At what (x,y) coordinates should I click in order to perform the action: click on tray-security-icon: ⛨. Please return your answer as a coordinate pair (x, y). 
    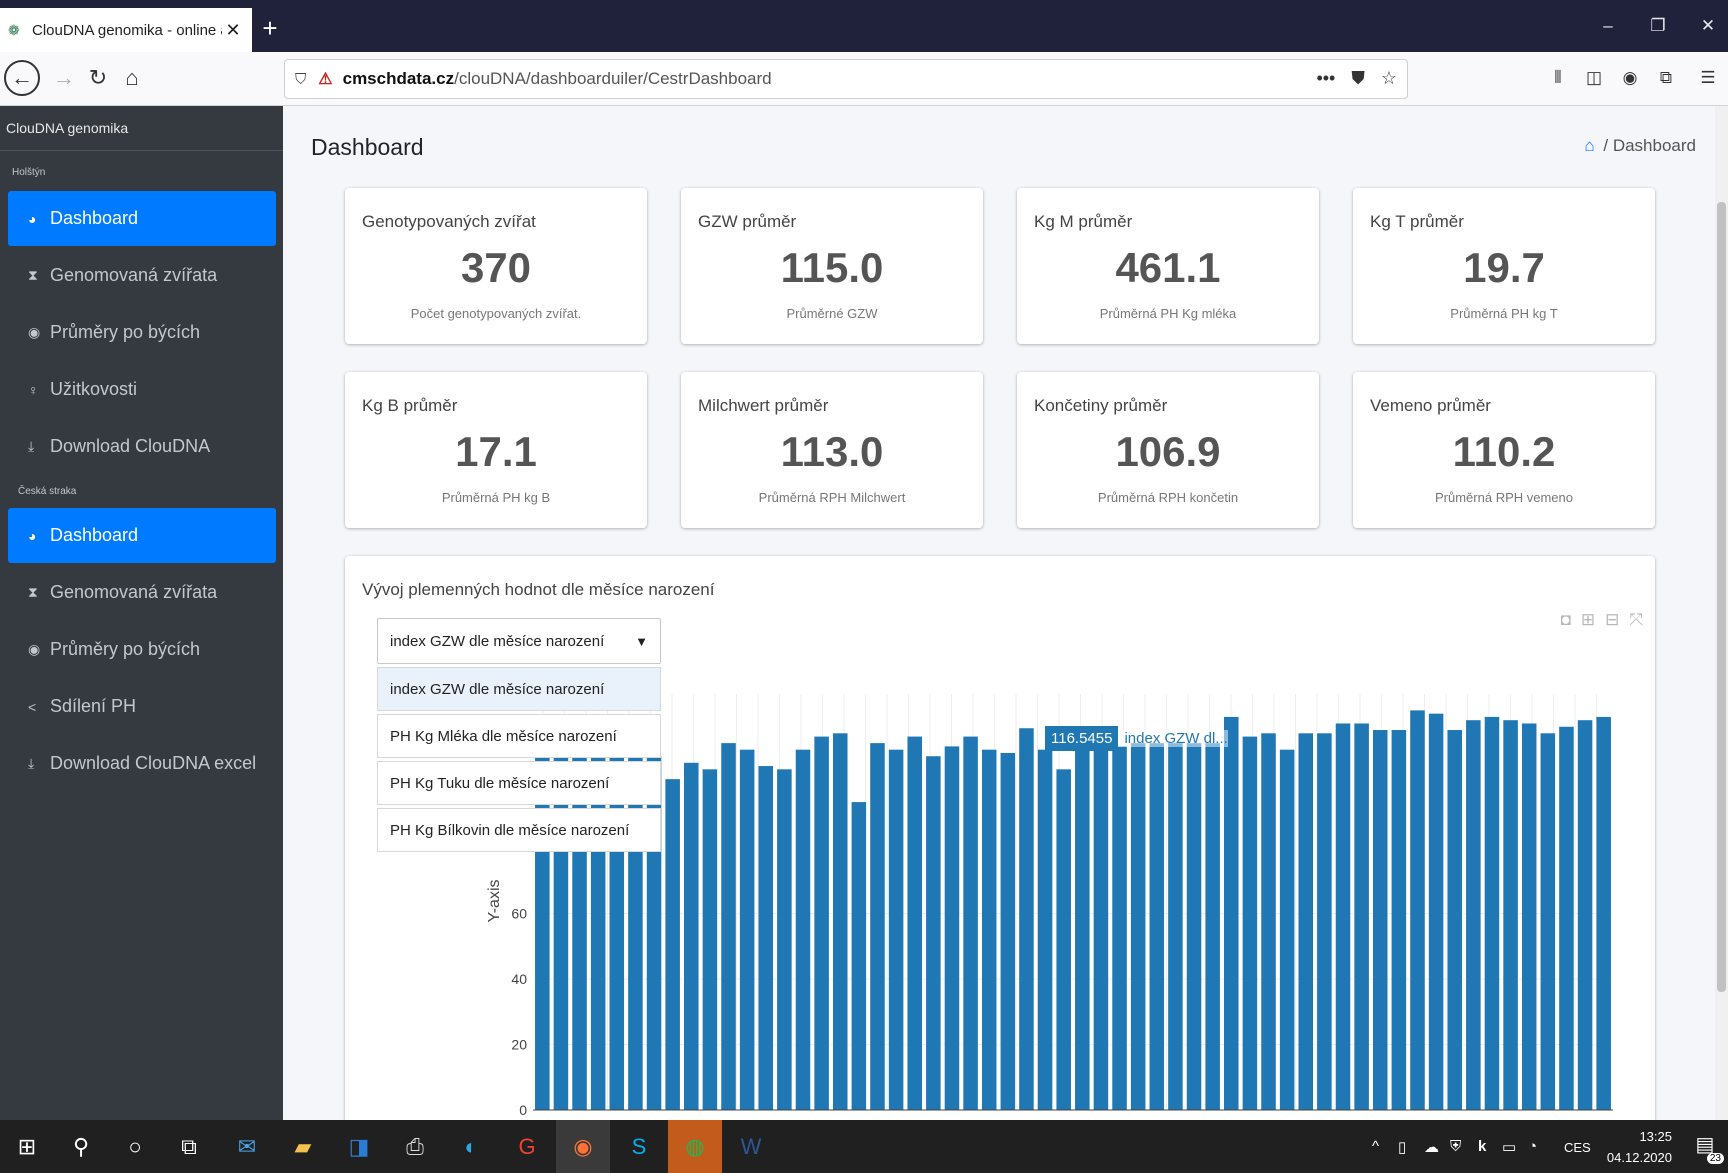
    Looking at the image, I should click on (1455, 1146).